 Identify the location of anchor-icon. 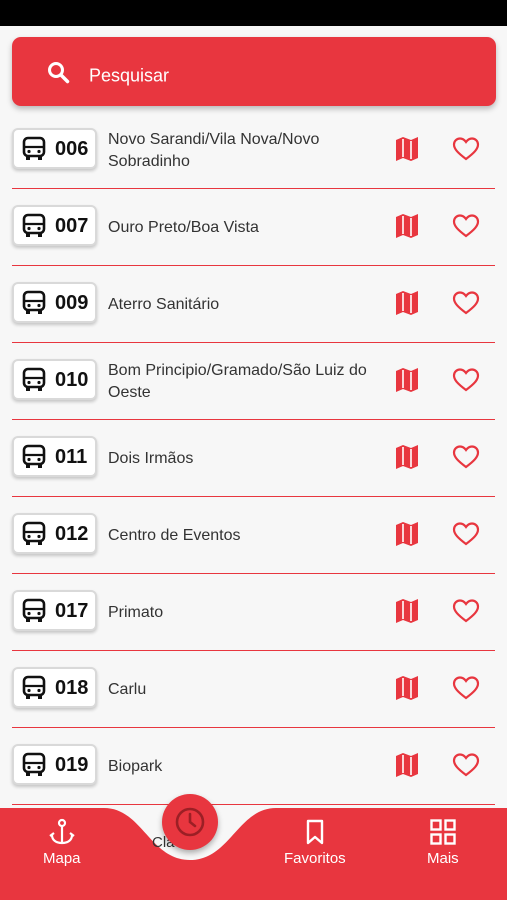
(62, 831).